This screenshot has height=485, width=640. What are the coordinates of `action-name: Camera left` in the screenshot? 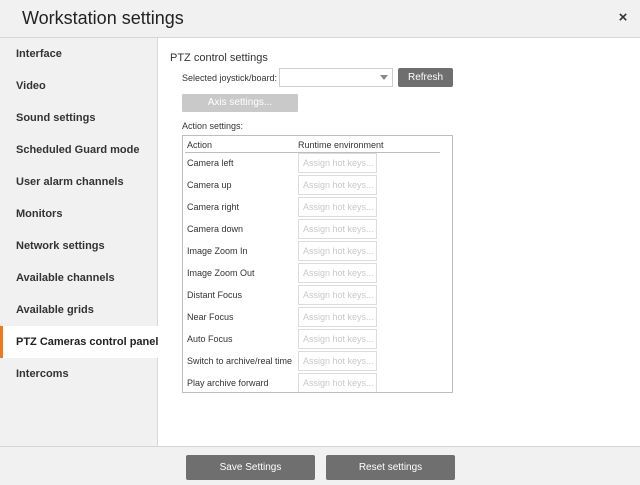 It's located at (210, 163).